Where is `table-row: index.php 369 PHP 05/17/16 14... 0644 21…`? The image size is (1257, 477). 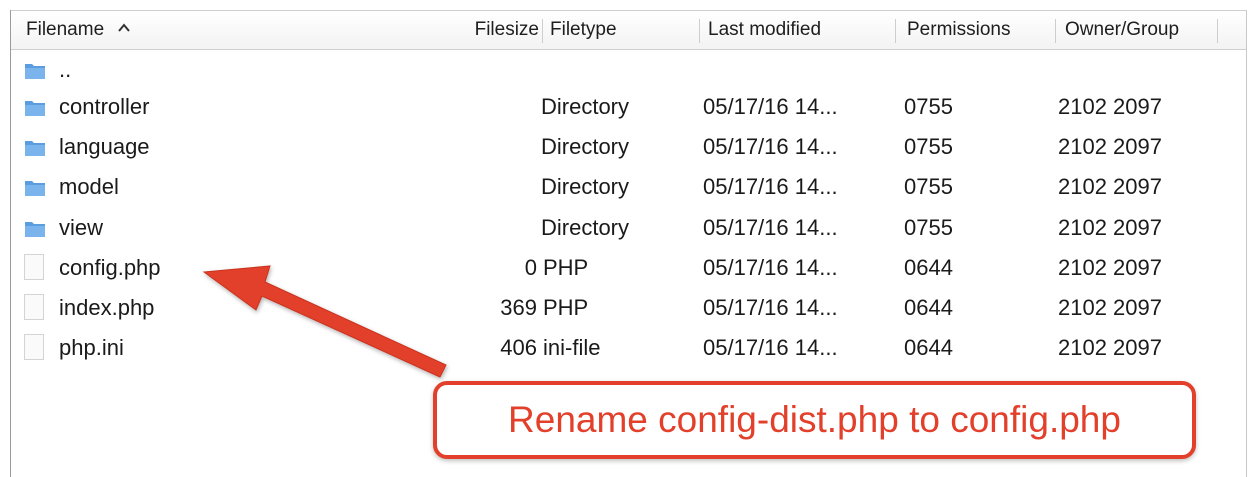
table-row: index.php 369 PHP 05/17/16 14... 0644 21… is located at coordinates (628, 308).